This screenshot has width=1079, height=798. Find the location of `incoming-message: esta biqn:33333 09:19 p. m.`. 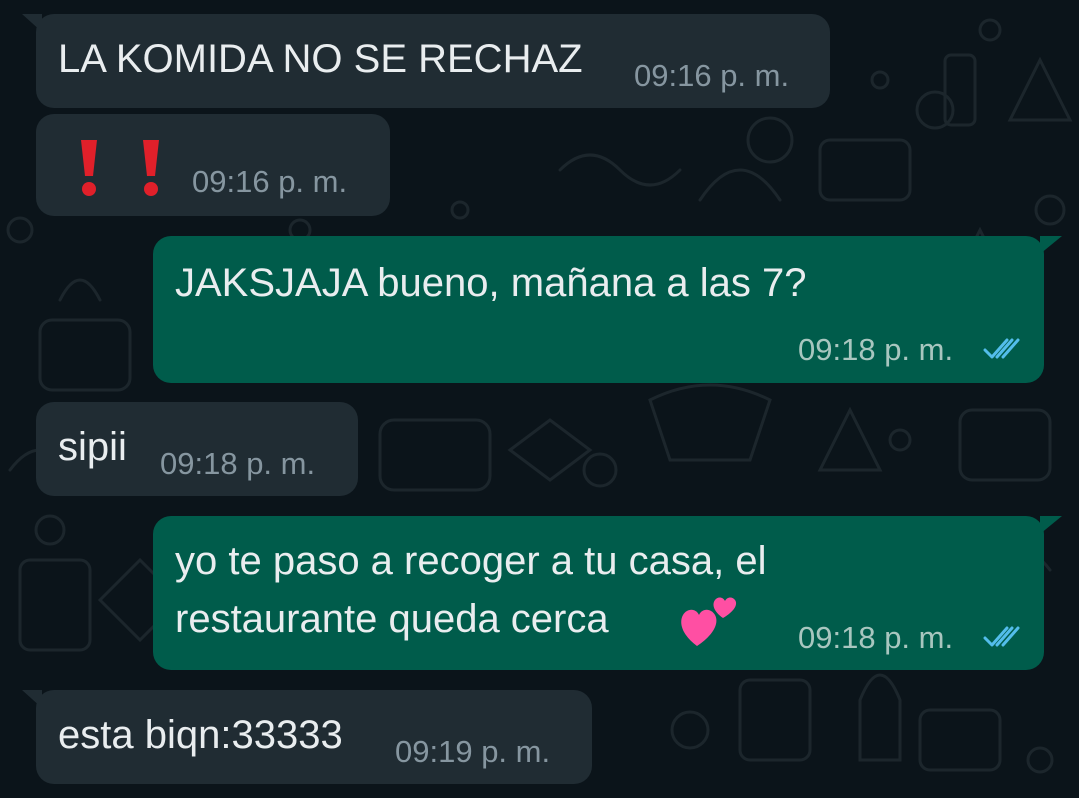

incoming-message: esta biqn:33333 09:19 p. m. is located at coordinates (314, 737).